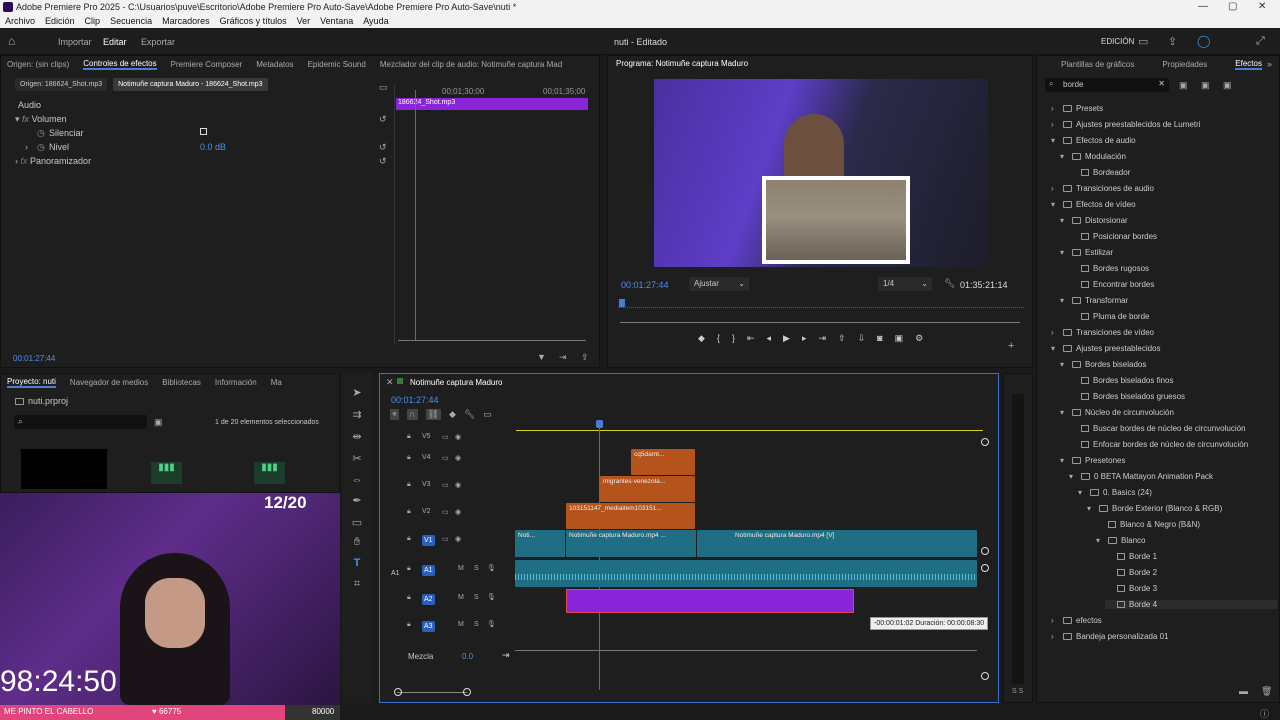 This screenshot has width=1280, height=720. What do you see at coordinates (719, 284) in the screenshot?
I see `fit-select: Ajustar ⌄` at bounding box center [719, 284].